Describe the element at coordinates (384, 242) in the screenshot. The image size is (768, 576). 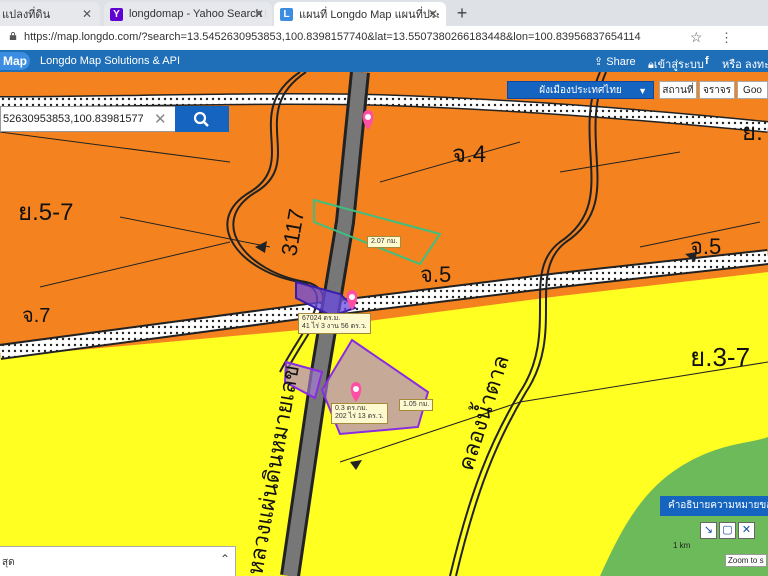
I see `distance-label: 2.07 กม.` at that location.